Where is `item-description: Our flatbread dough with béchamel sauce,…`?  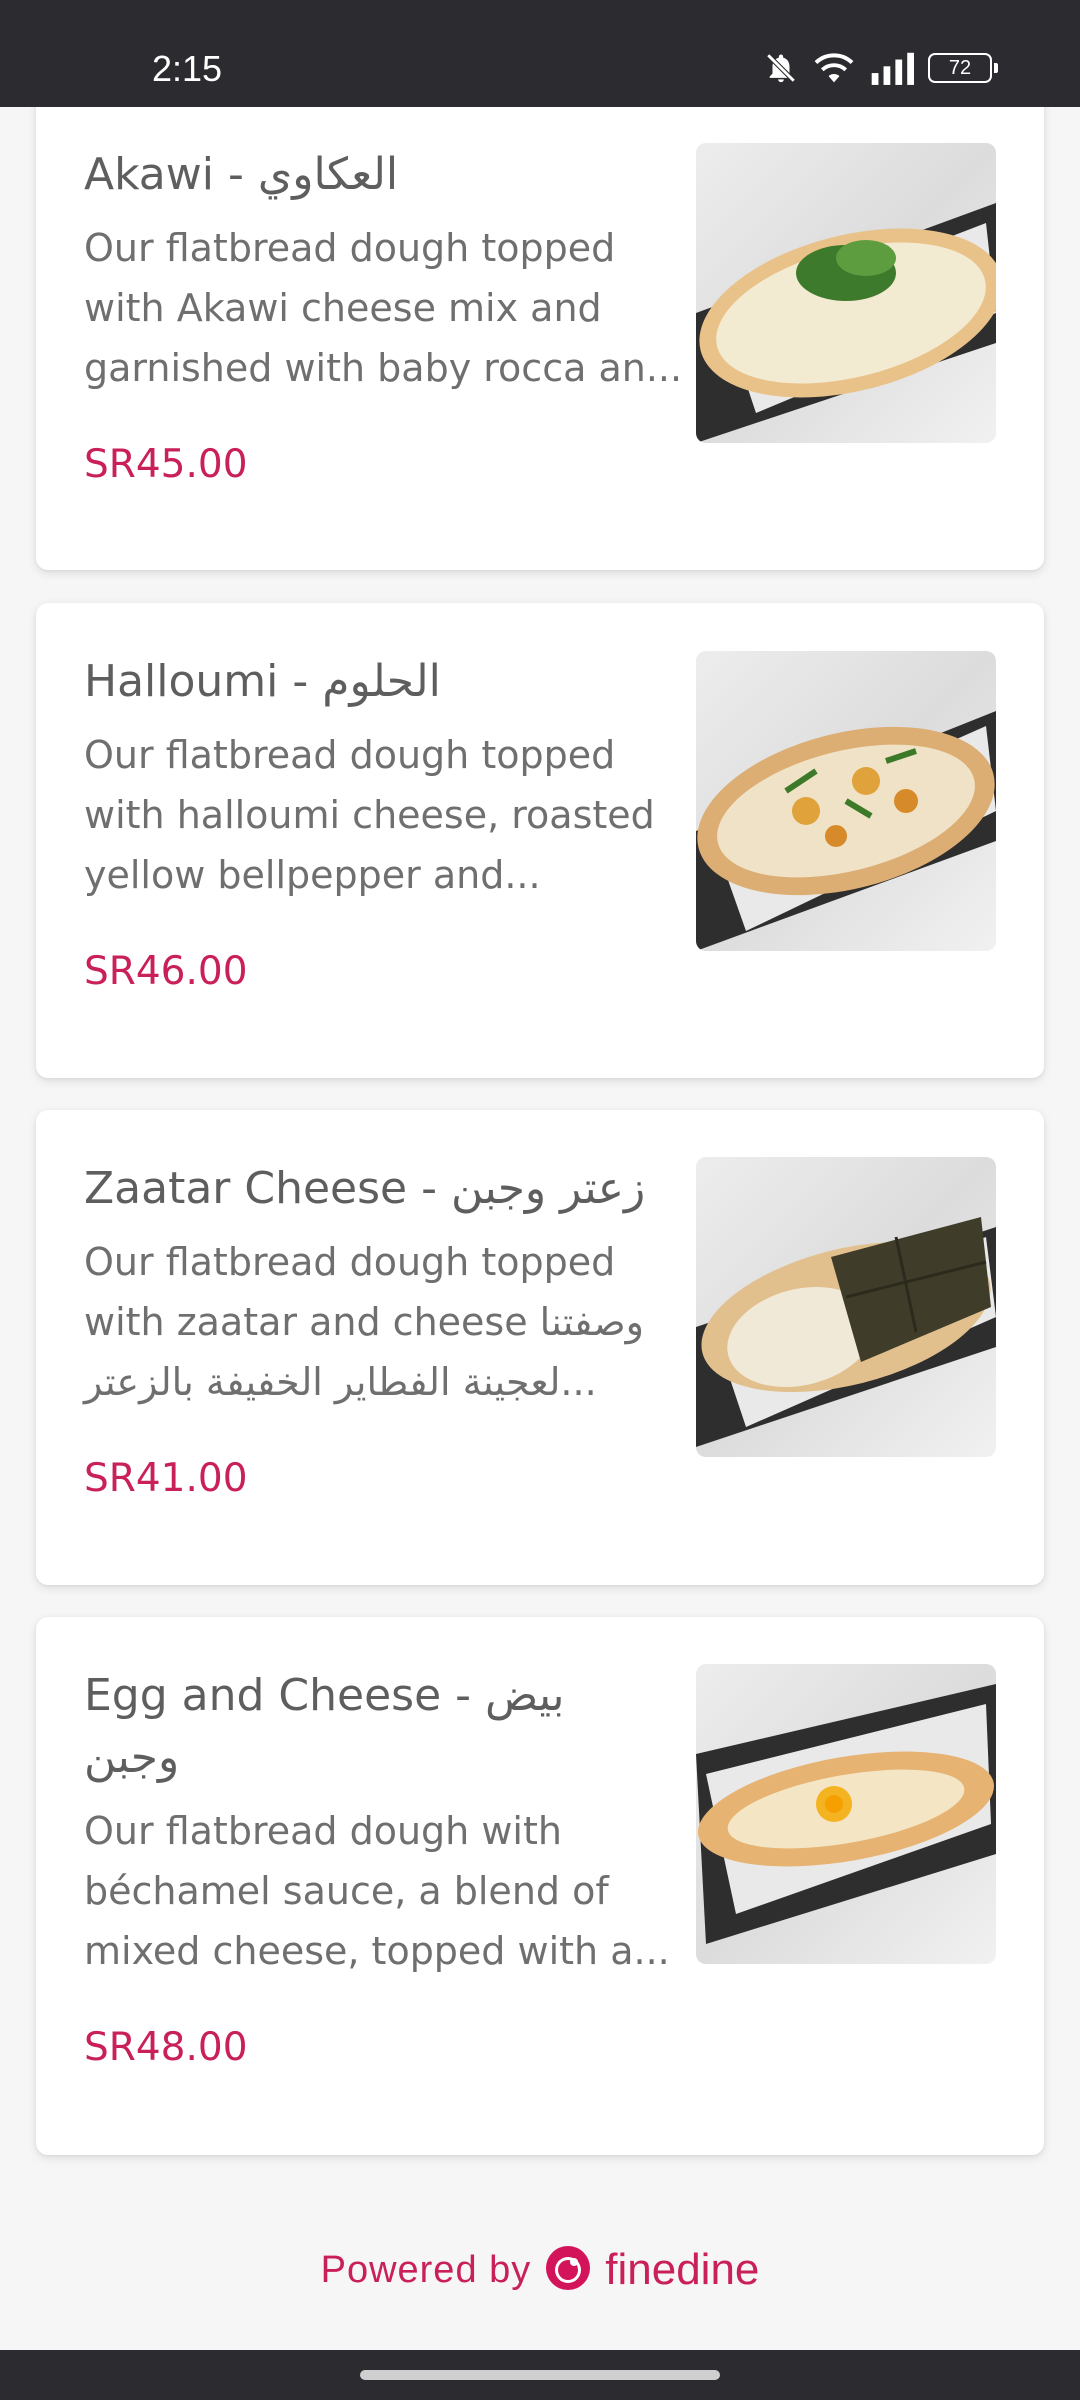 item-description: Our flatbread dough with béchamel sauce,… is located at coordinates (377, 1891).